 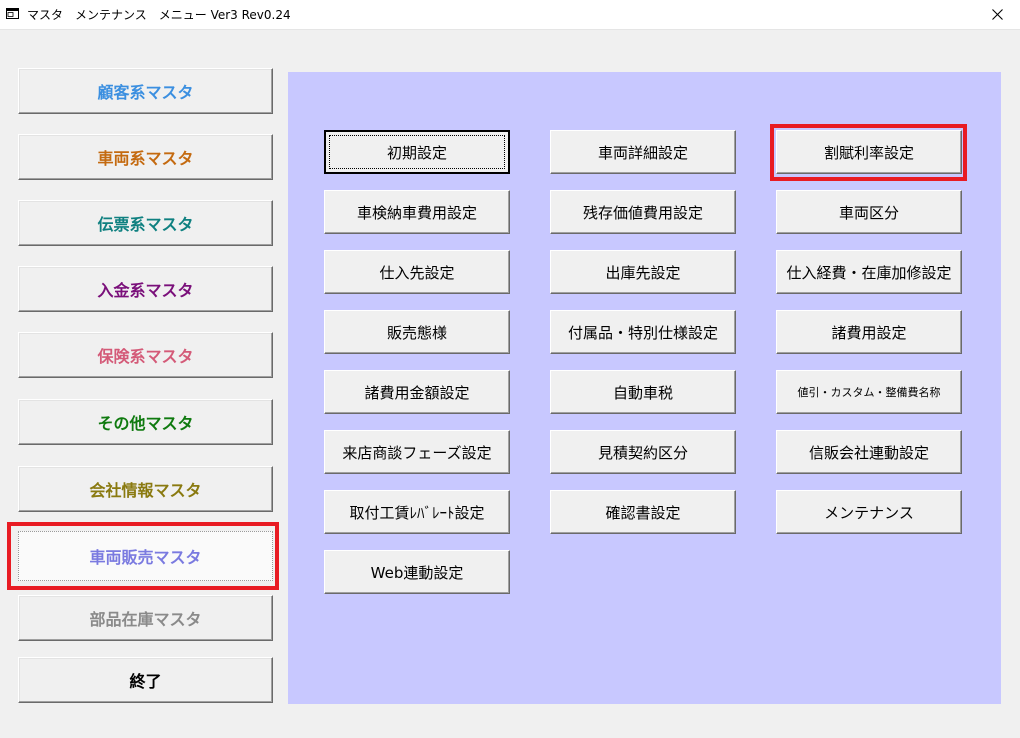 I want to click on setting-button-r6-c2: 見積契約区分, so click(x=643, y=452).